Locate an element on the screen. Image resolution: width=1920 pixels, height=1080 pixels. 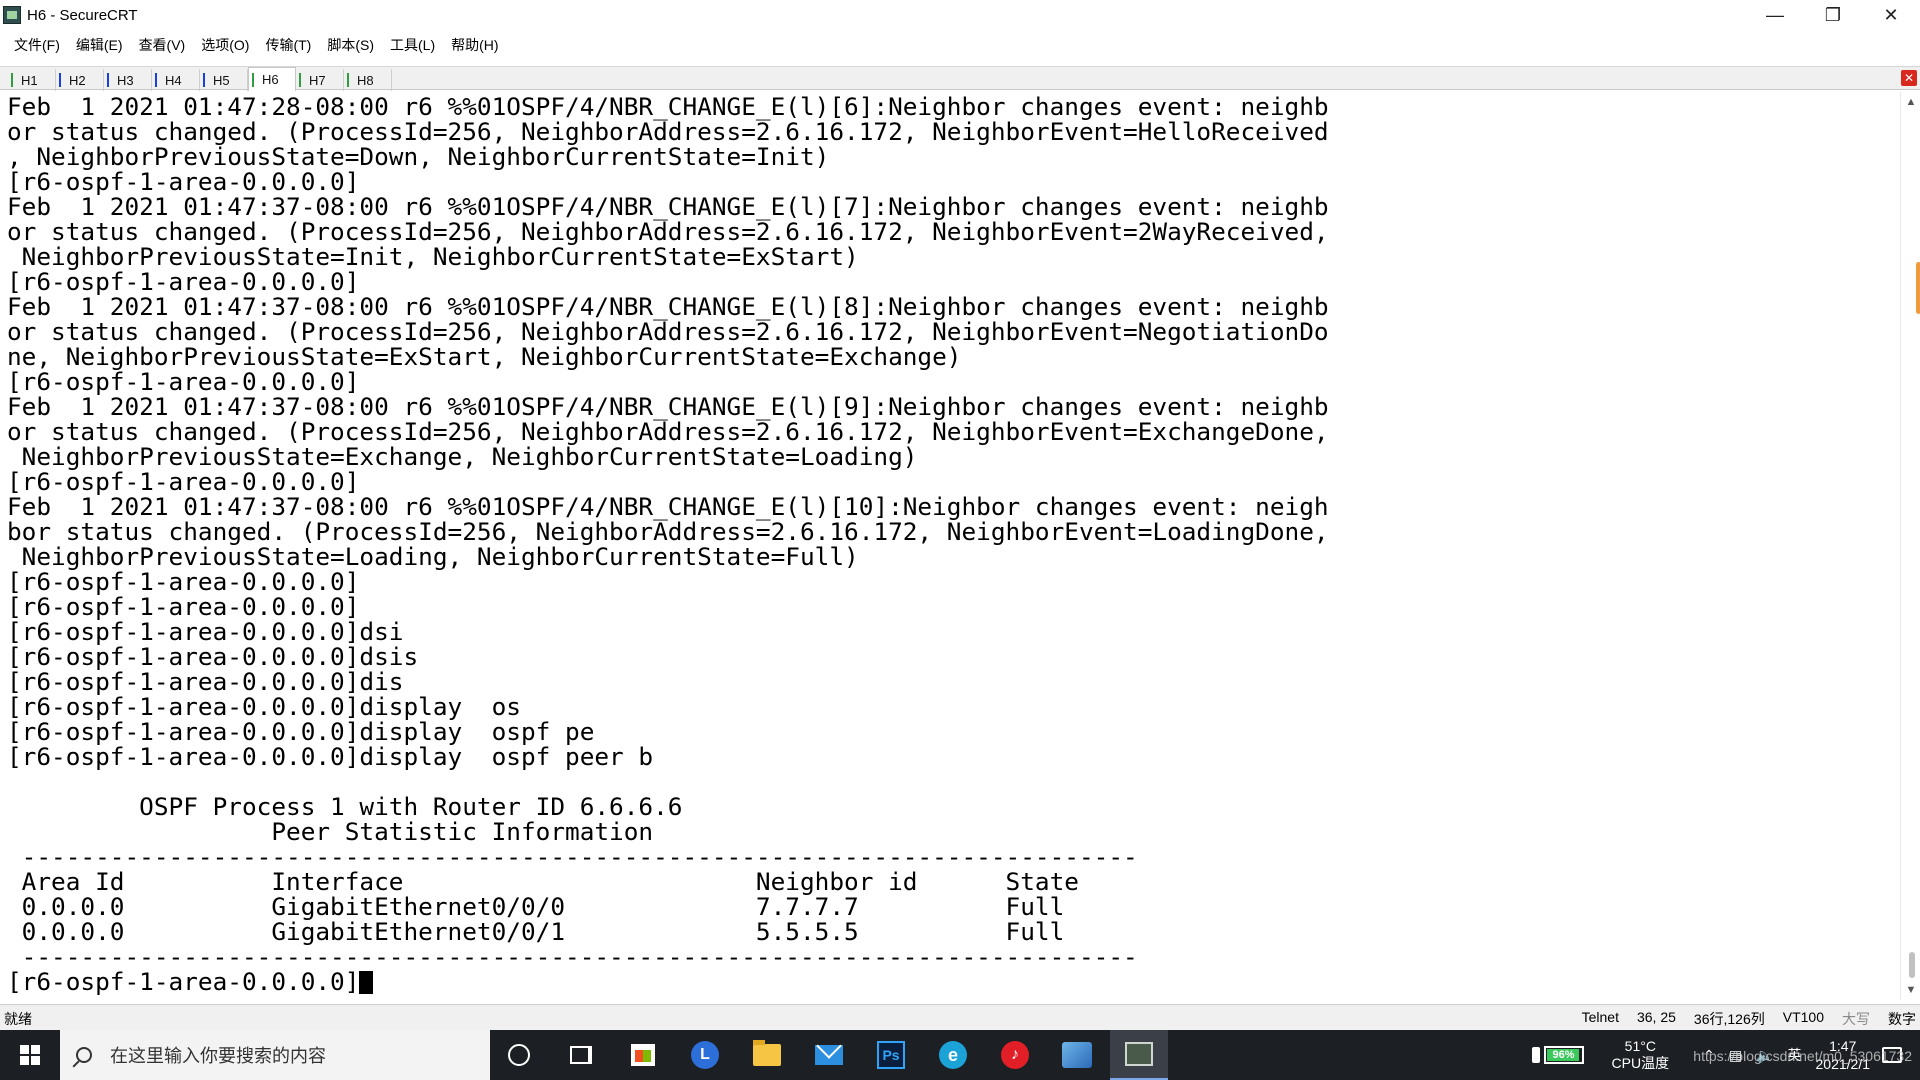
status-ready: 就绪 is located at coordinates (18, 1019).